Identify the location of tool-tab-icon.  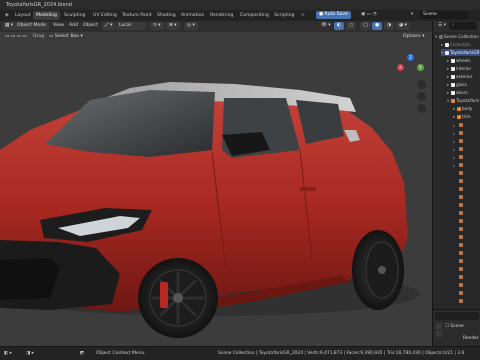
(439, 326).